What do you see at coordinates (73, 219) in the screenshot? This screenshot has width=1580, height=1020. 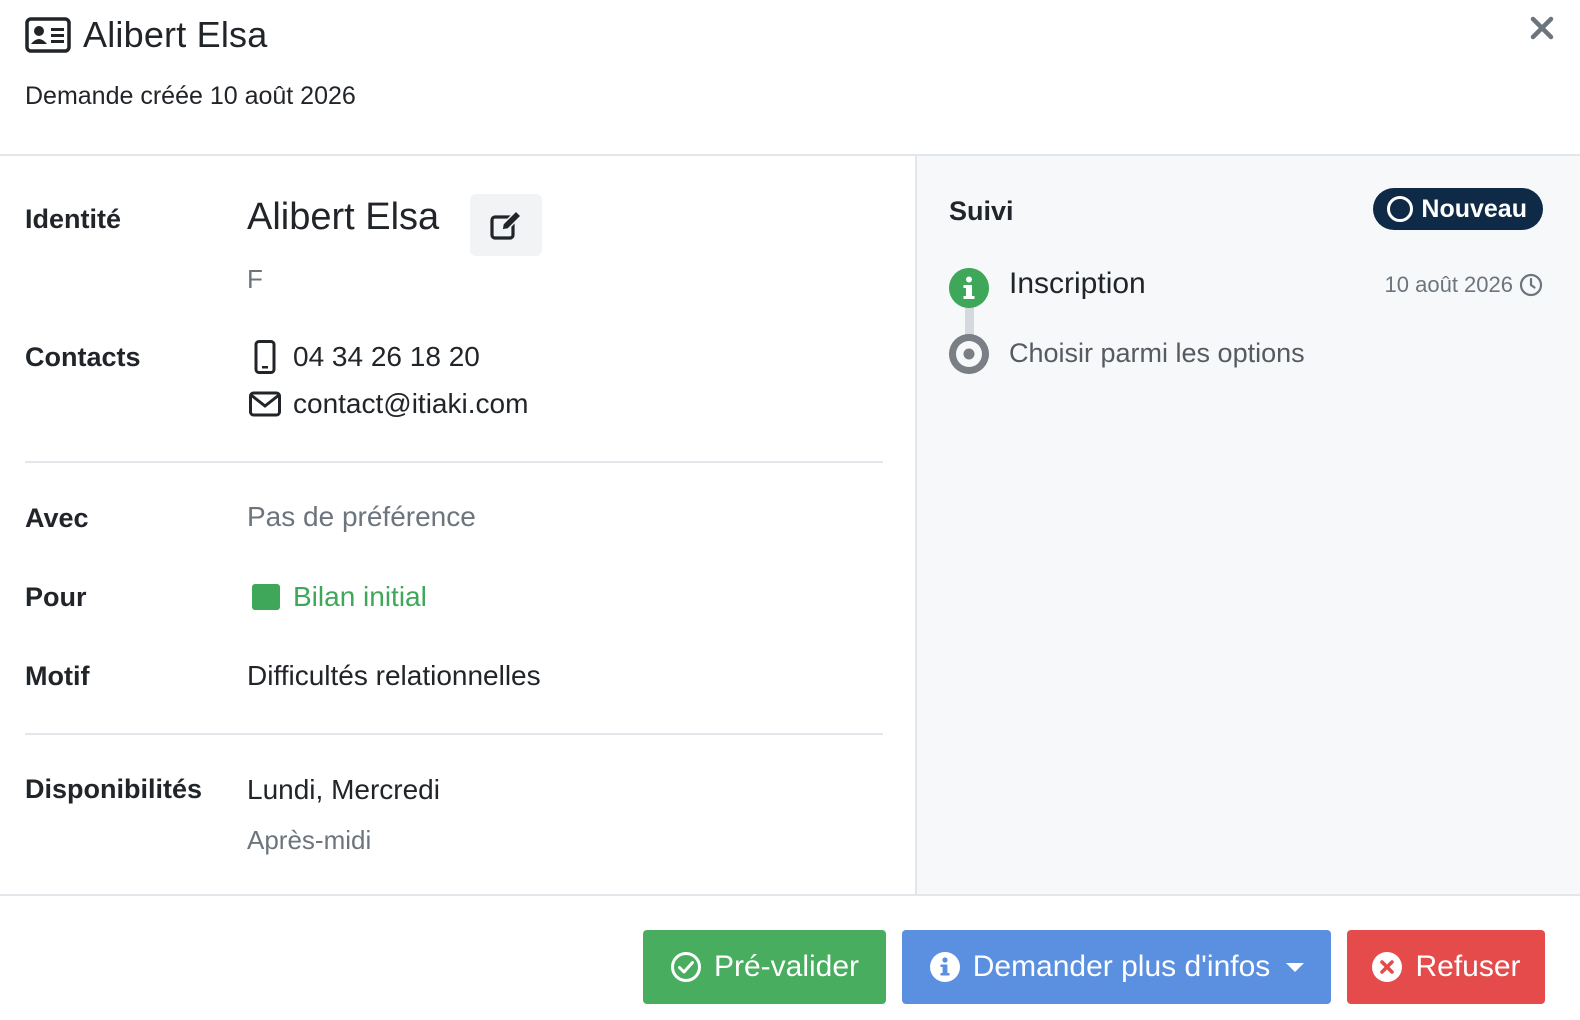 I see `identity-label: Identité` at bounding box center [73, 219].